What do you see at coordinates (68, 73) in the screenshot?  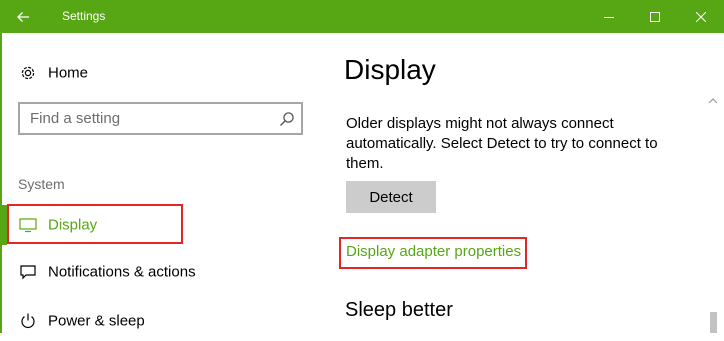 I see `sidebar-item-label: Home` at bounding box center [68, 73].